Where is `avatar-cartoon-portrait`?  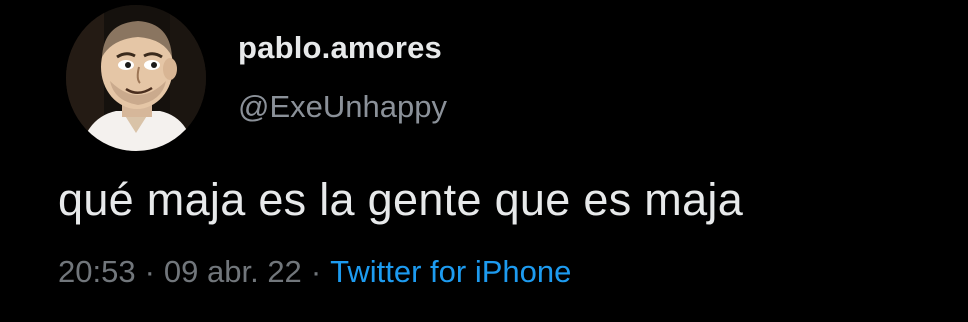
avatar-cartoon-portrait is located at coordinates (136, 78).